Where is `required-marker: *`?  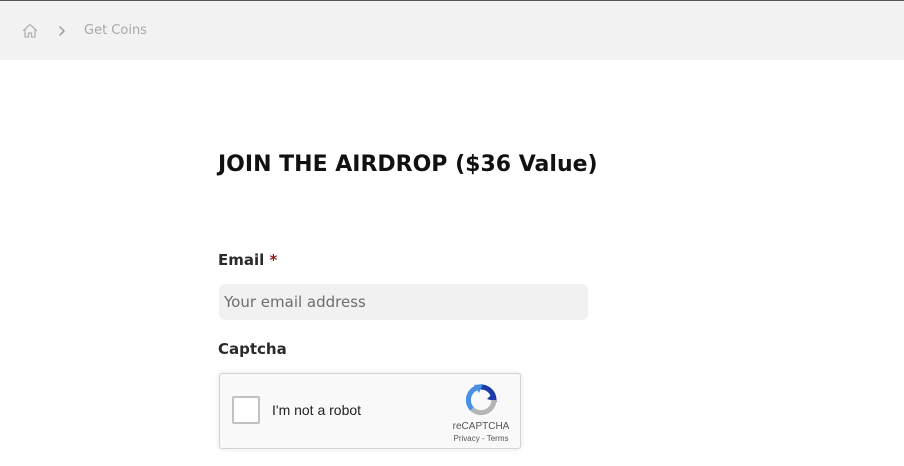
required-marker: * is located at coordinates (273, 260).